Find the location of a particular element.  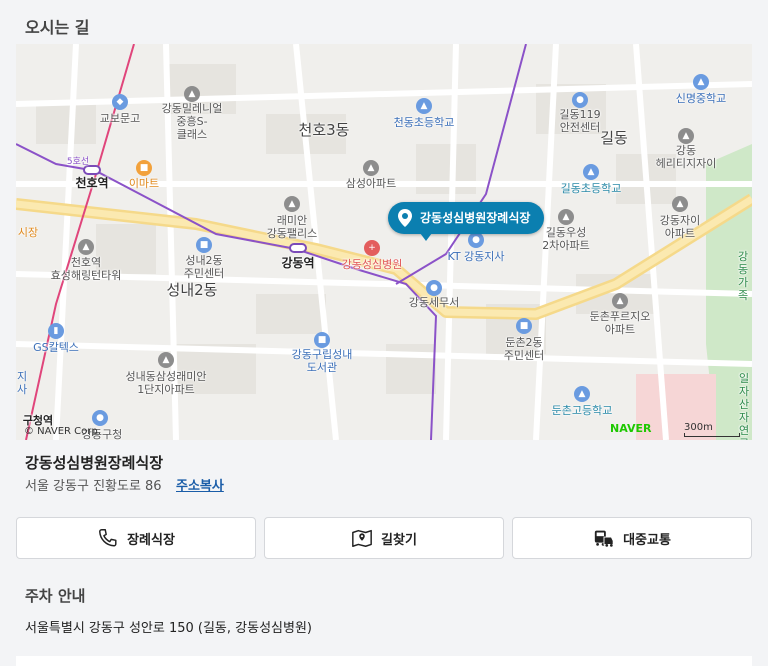

label-seongnae2: 성내2동 is located at coordinates (192, 290).